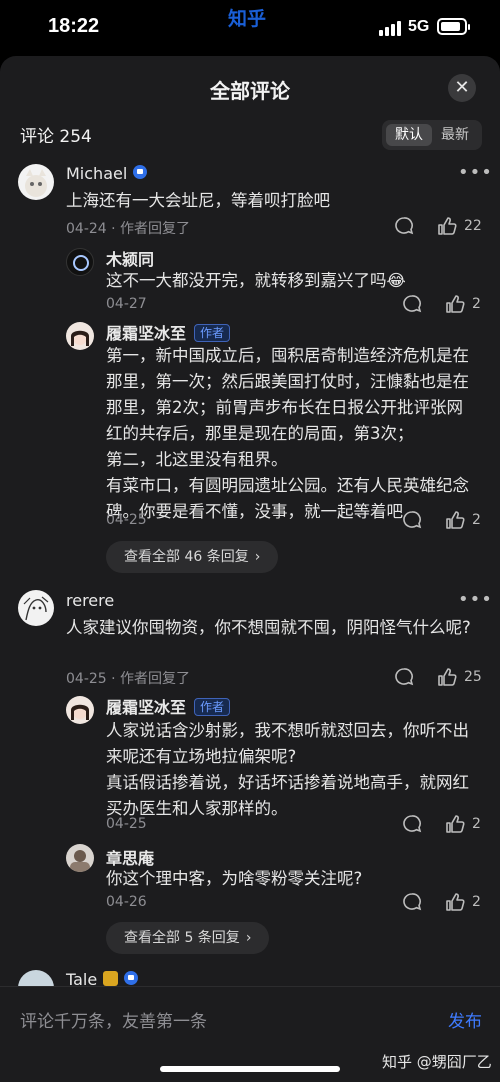  I want to click on reply-author-name: 木颍同, so click(130, 258).